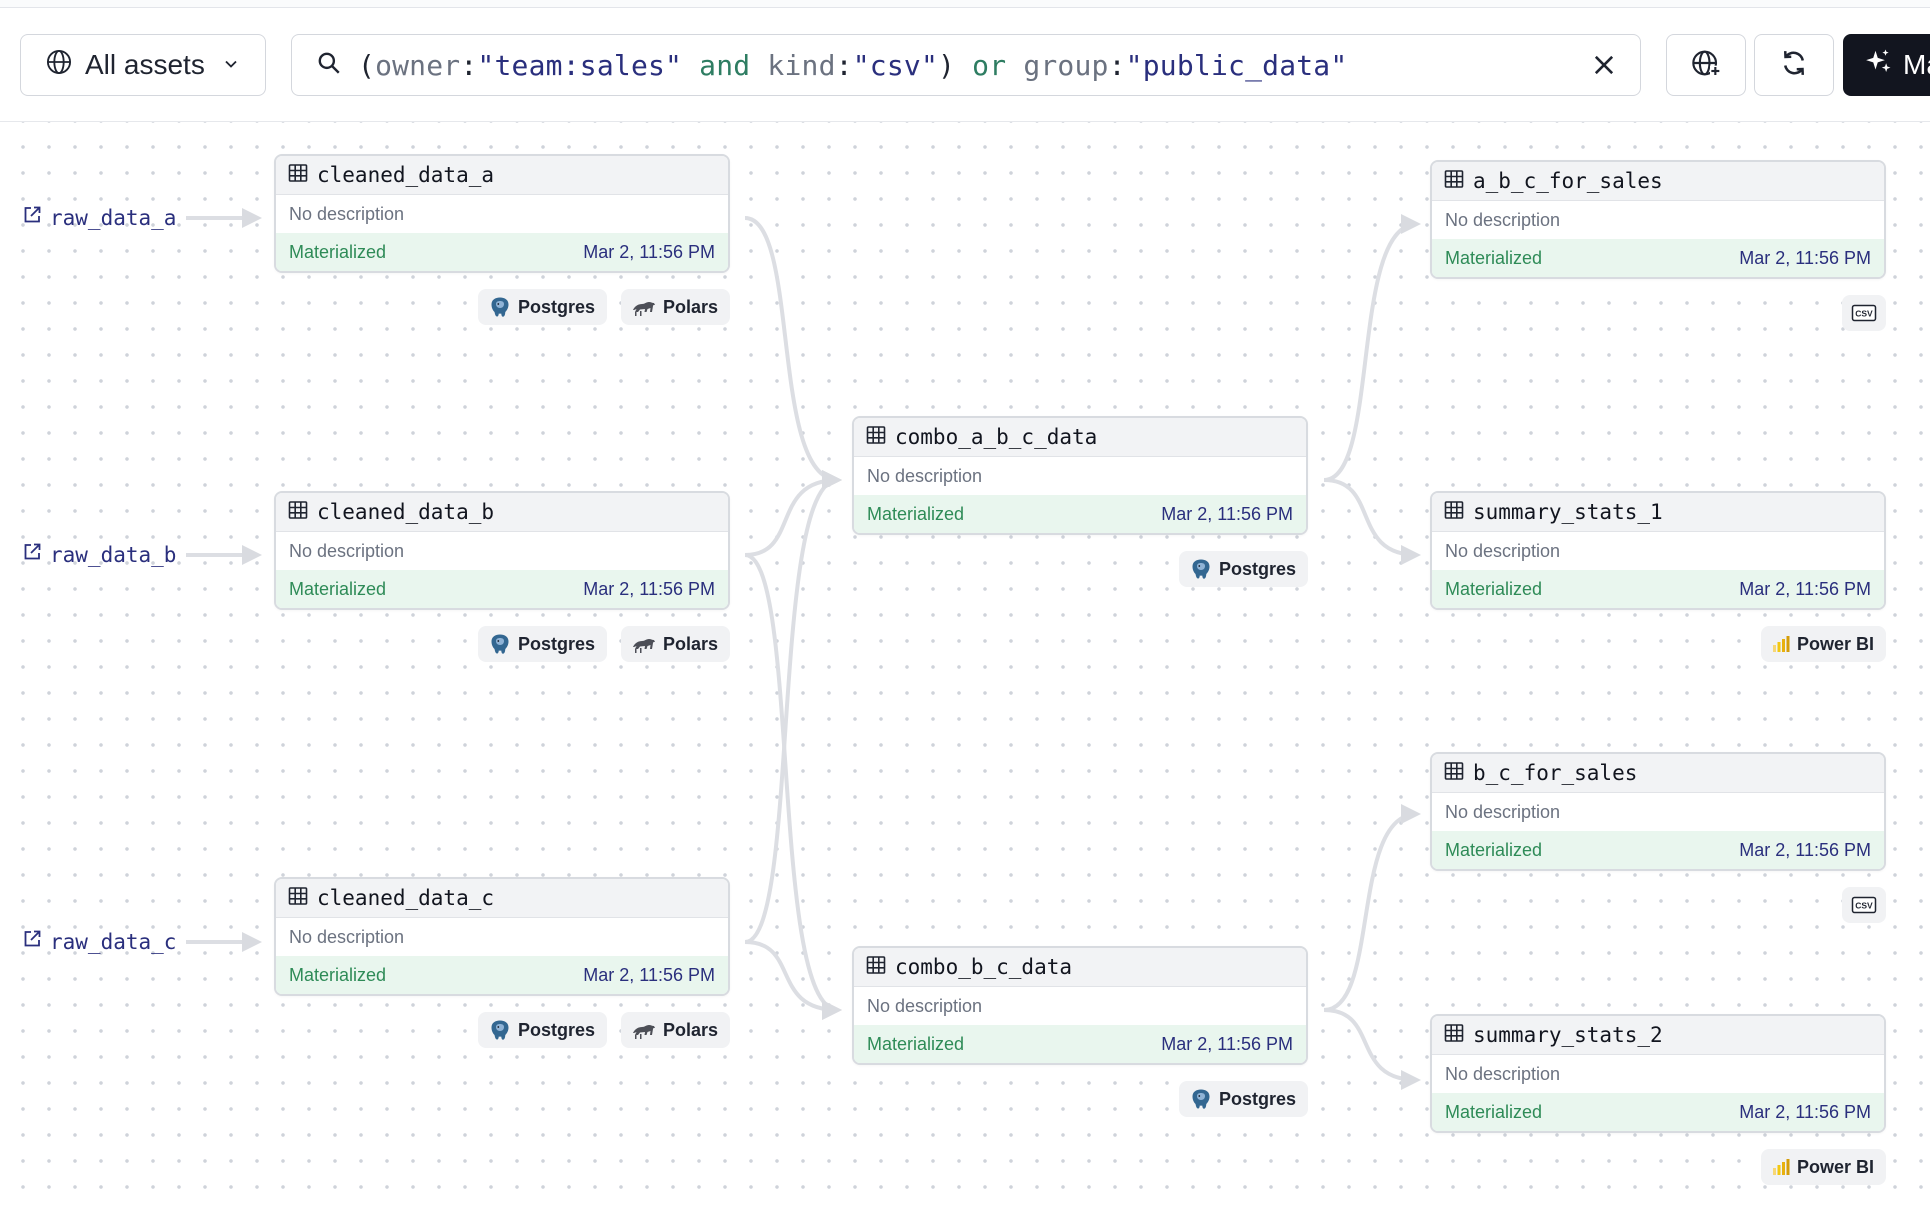 This screenshot has height=1208, width=1930. Describe the element at coordinates (1080, 569) in the screenshot. I see `node-kind-tags: Postgres` at that location.